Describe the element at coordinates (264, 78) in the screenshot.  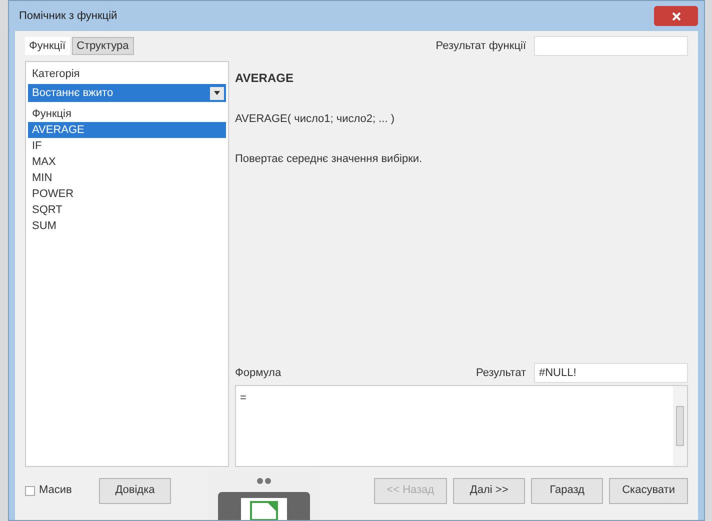
I see `function-name: AVERAGE` at that location.